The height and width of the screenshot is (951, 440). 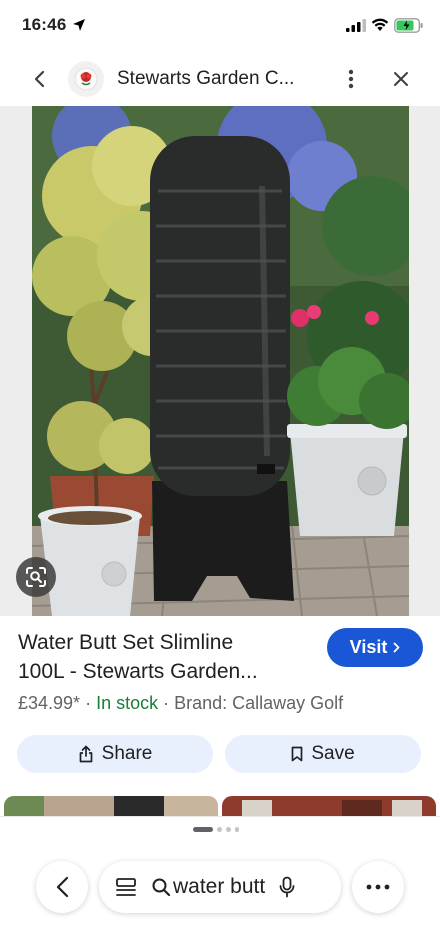 I want to click on back-button, so click(x=39, y=79).